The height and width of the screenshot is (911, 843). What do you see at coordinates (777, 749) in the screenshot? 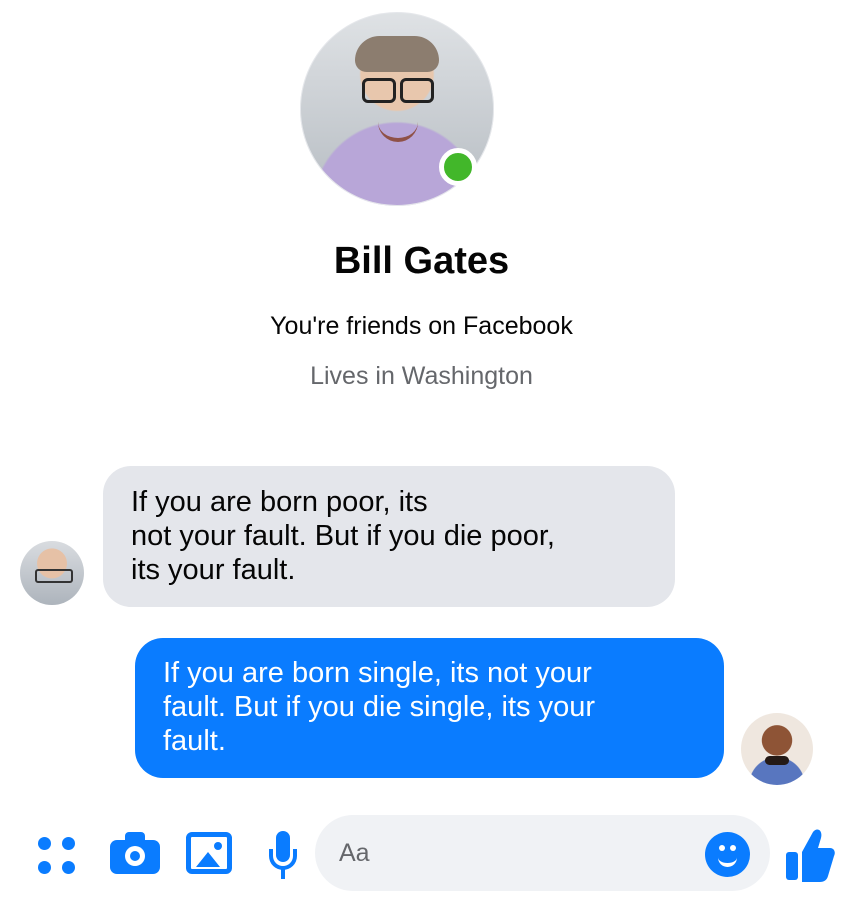
I see `outgoing-message-avatar` at bounding box center [777, 749].